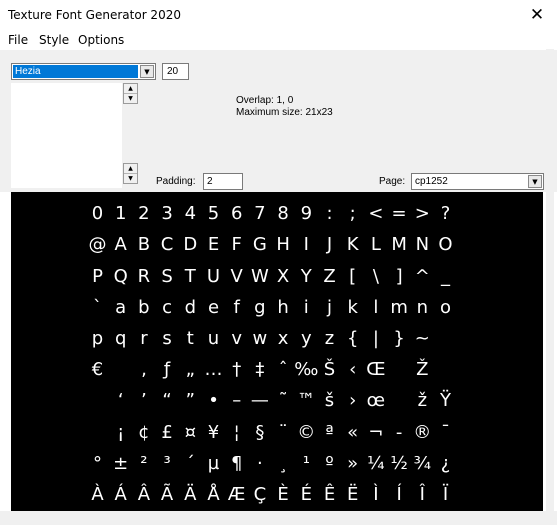 This screenshot has width=557, height=525. What do you see at coordinates (392, 181) in the screenshot?
I see `page-label: Page:` at bounding box center [392, 181].